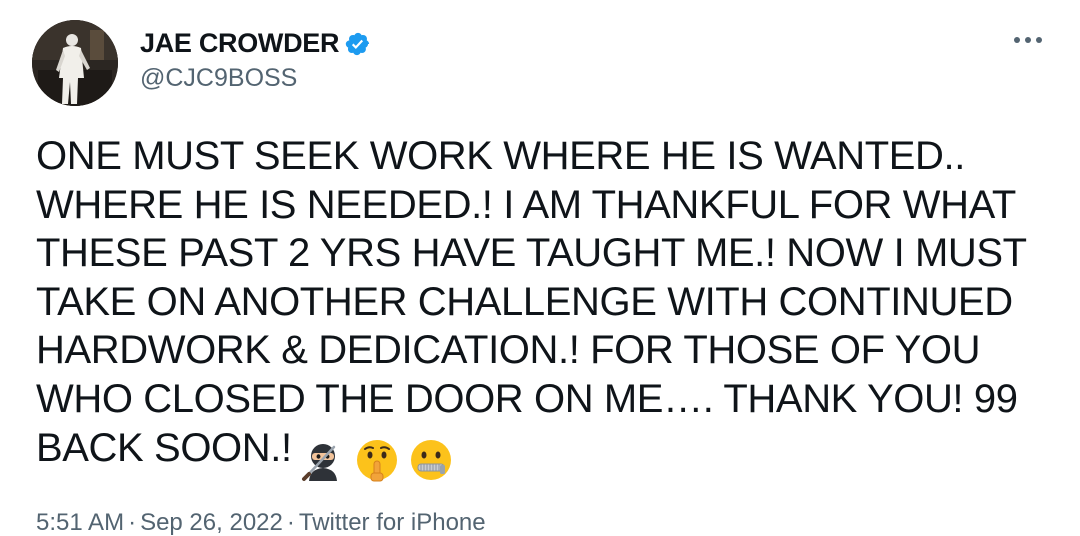  What do you see at coordinates (218, 78) in the screenshot?
I see `user-handle: @CJC9BOSS` at bounding box center [218, 78].